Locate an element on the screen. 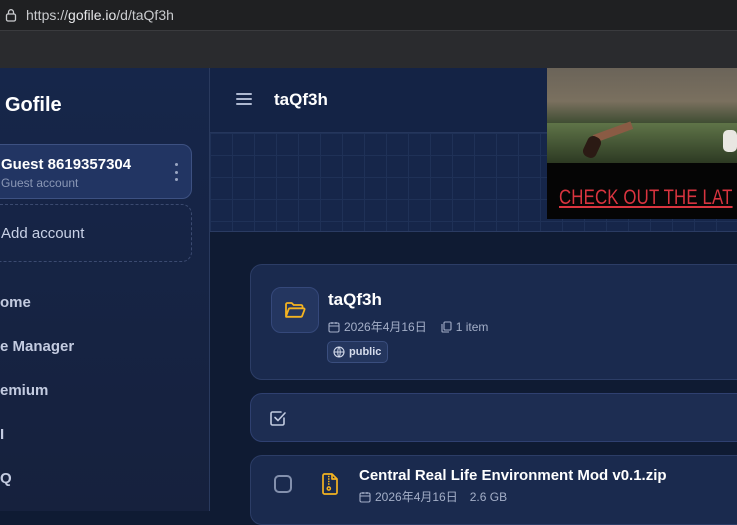 The height and width of the screenshot is (525, 737). selection-toolbar is located at coordinates (493, 417).